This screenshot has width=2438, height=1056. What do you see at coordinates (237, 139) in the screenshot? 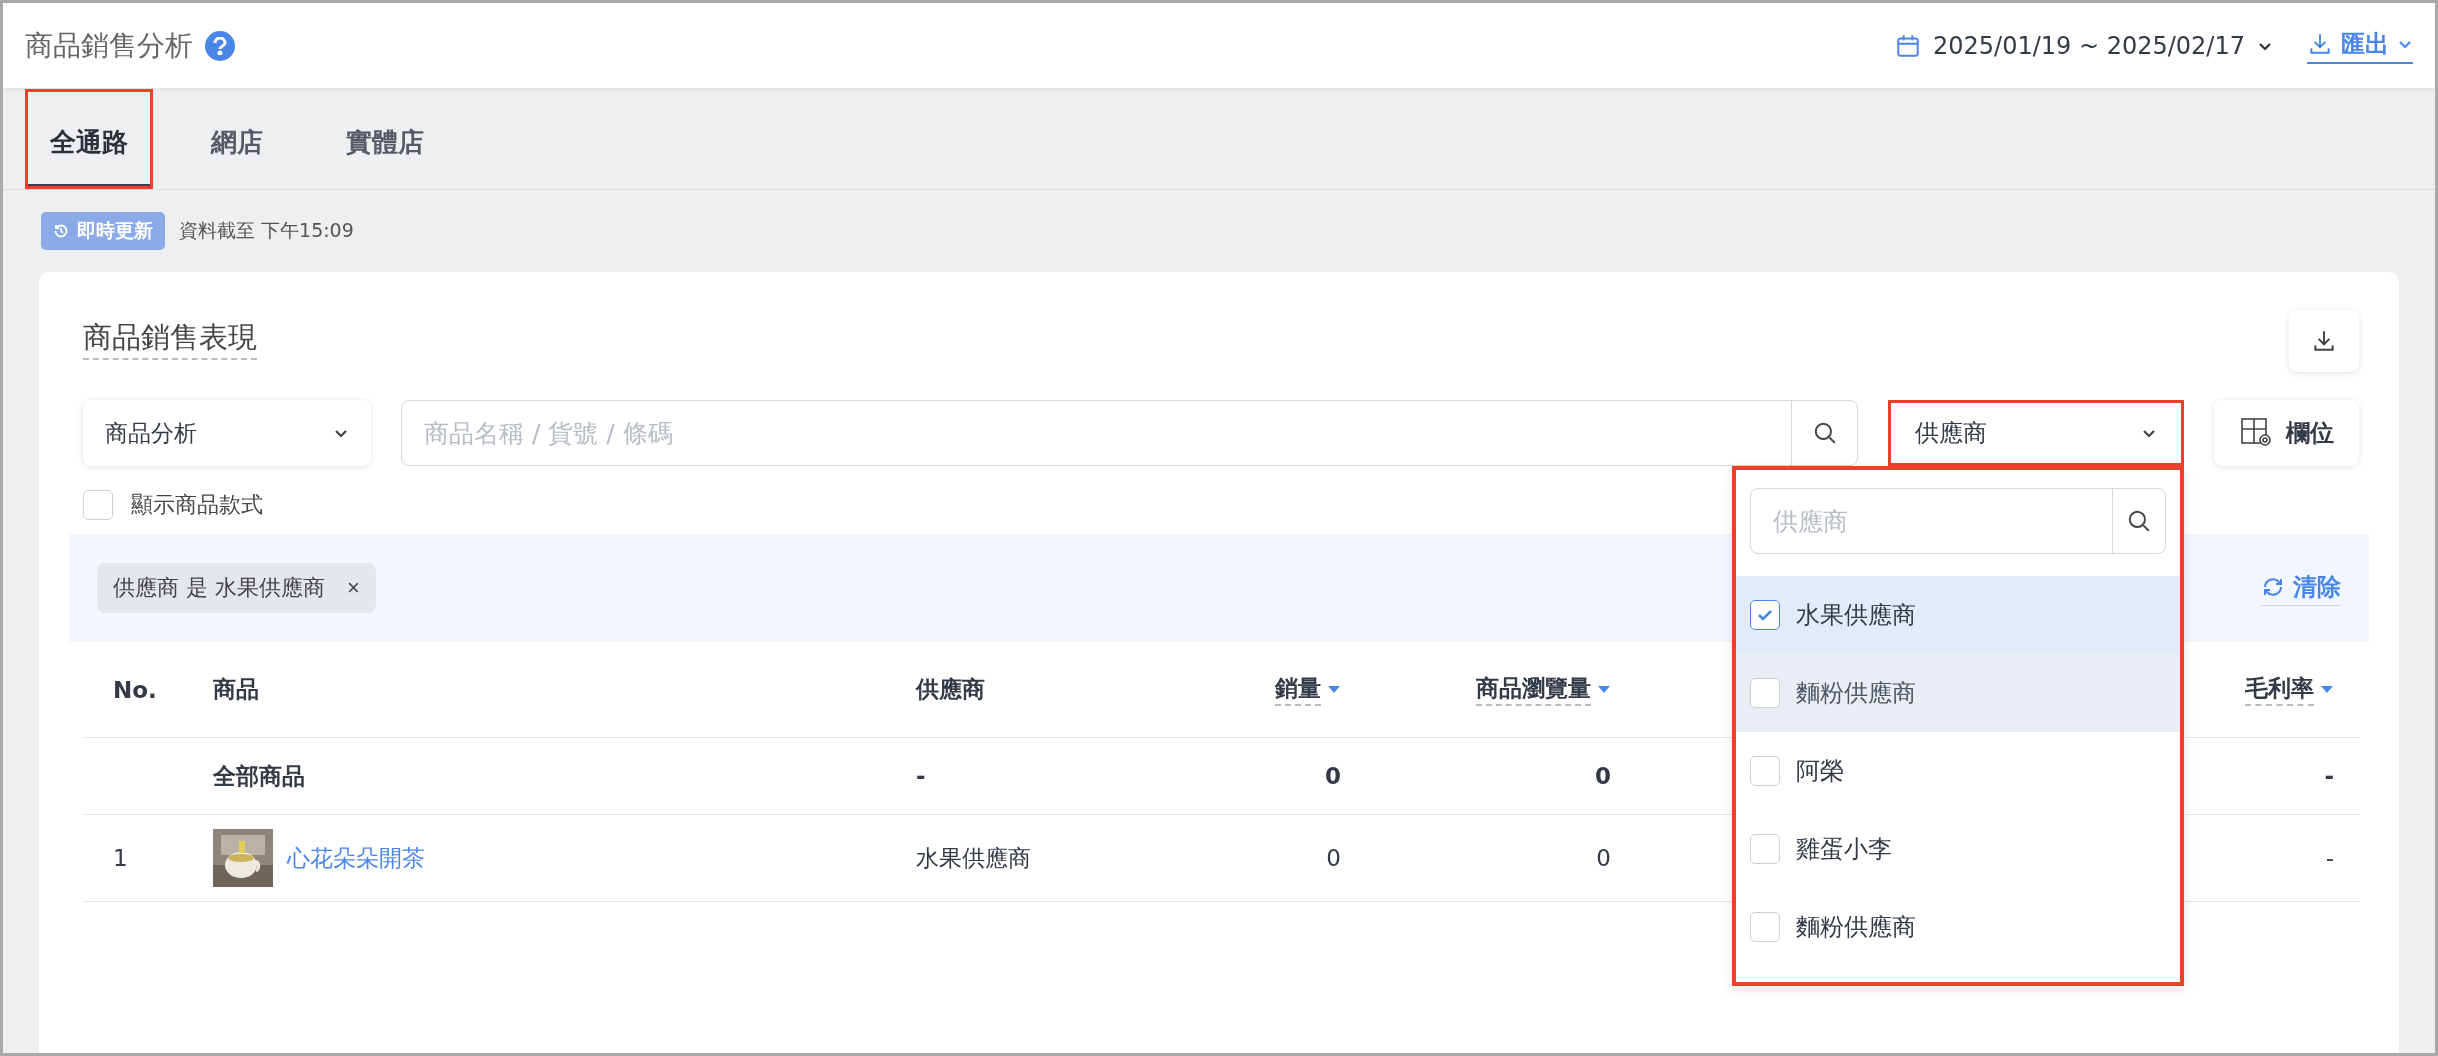
I see `tab: 網店` at bounding box center [237, 139].